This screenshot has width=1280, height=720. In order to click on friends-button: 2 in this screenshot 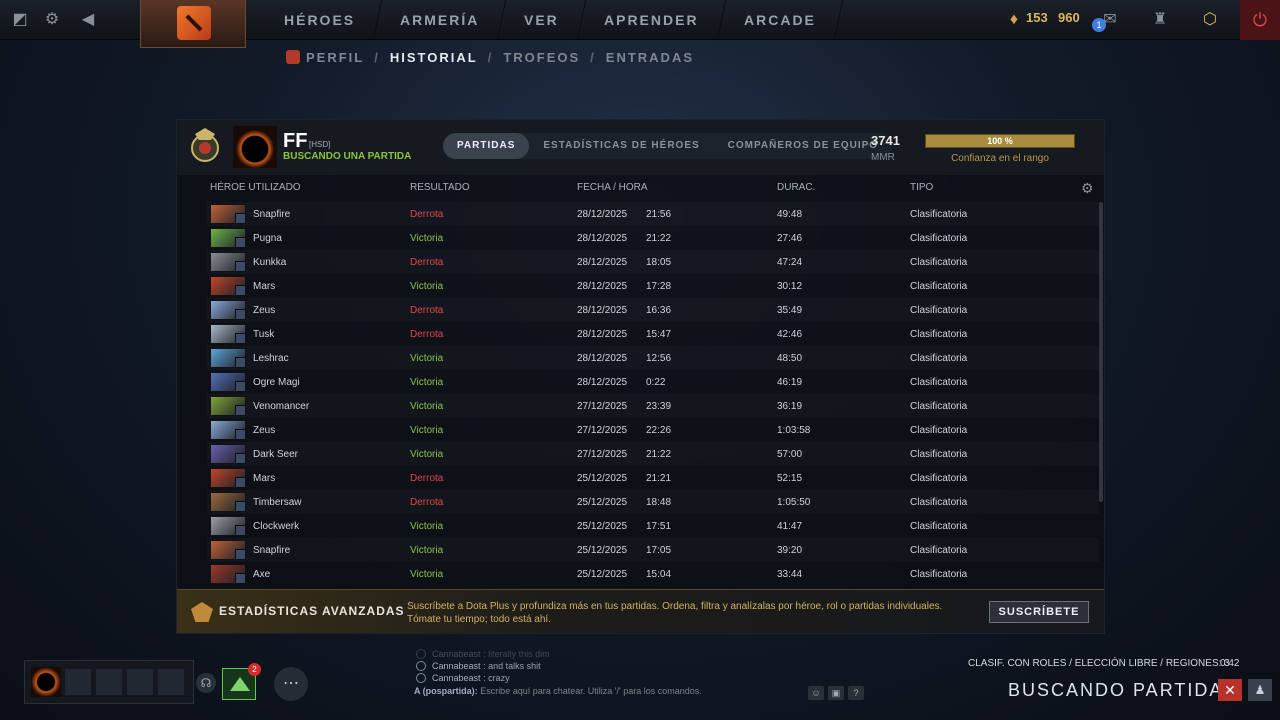, I will do `click(241, 681)`.